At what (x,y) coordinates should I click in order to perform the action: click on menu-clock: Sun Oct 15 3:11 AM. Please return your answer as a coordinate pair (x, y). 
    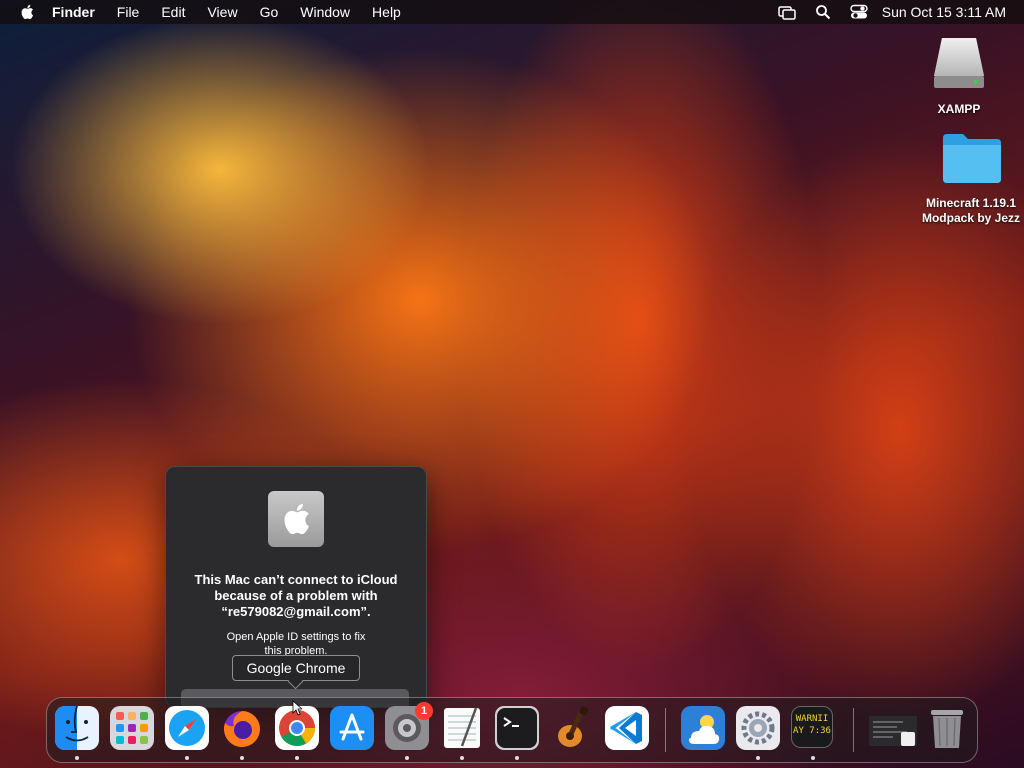
    Looking at the image, I should click on (944, 12).